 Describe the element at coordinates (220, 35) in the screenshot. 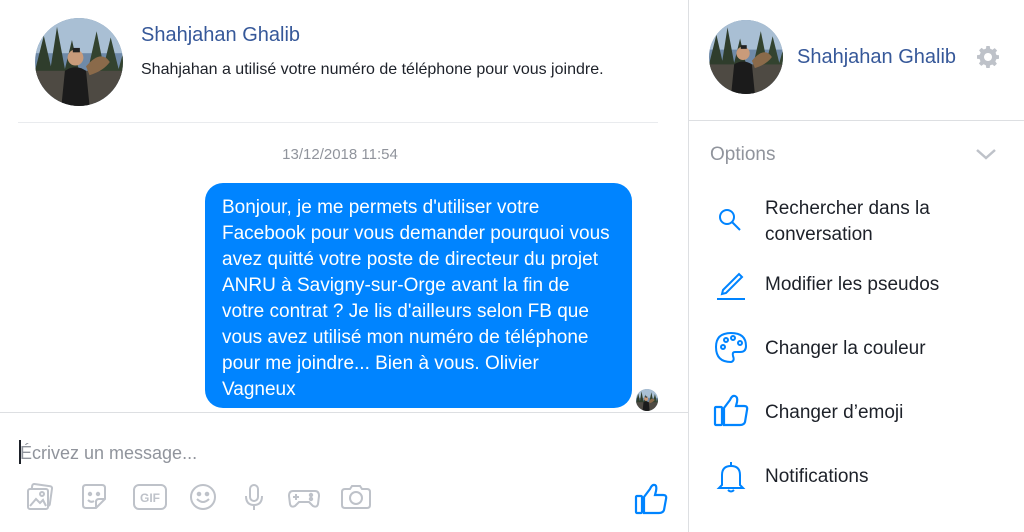

I see `contact-name: Shahjahan Ghalib` at that location.